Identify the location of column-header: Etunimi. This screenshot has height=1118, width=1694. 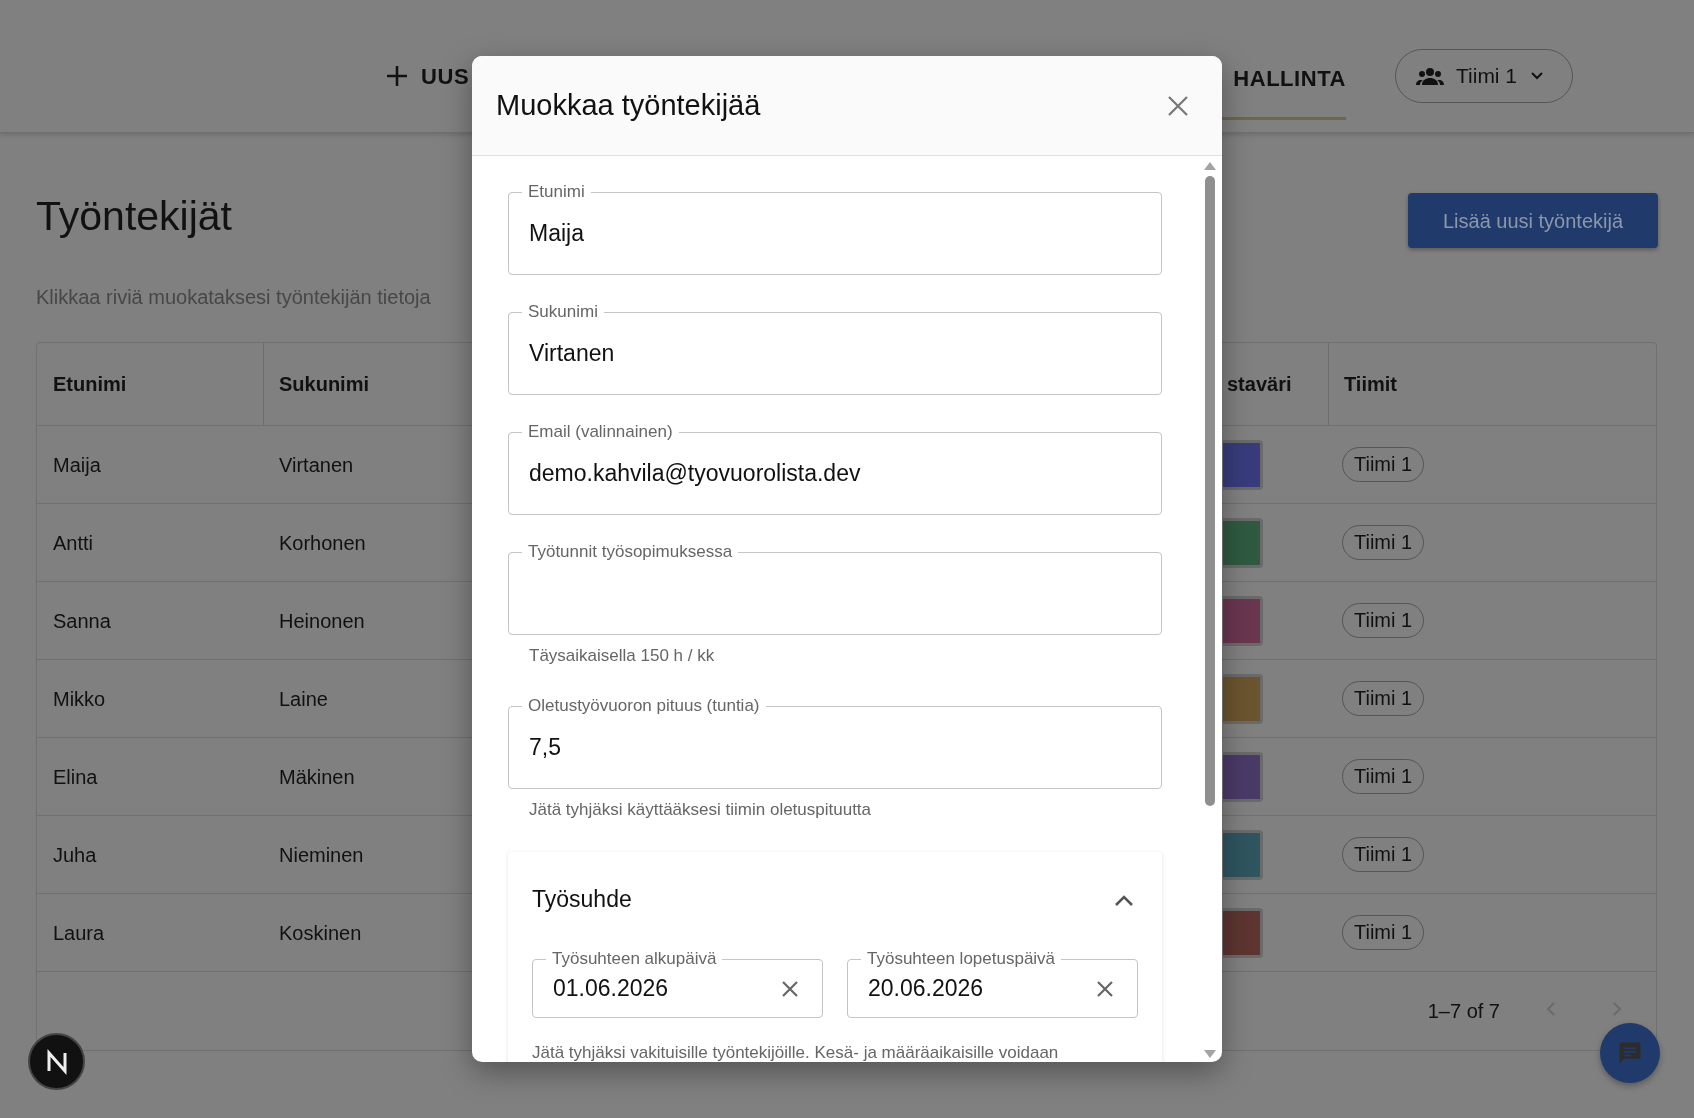
(90, 384).